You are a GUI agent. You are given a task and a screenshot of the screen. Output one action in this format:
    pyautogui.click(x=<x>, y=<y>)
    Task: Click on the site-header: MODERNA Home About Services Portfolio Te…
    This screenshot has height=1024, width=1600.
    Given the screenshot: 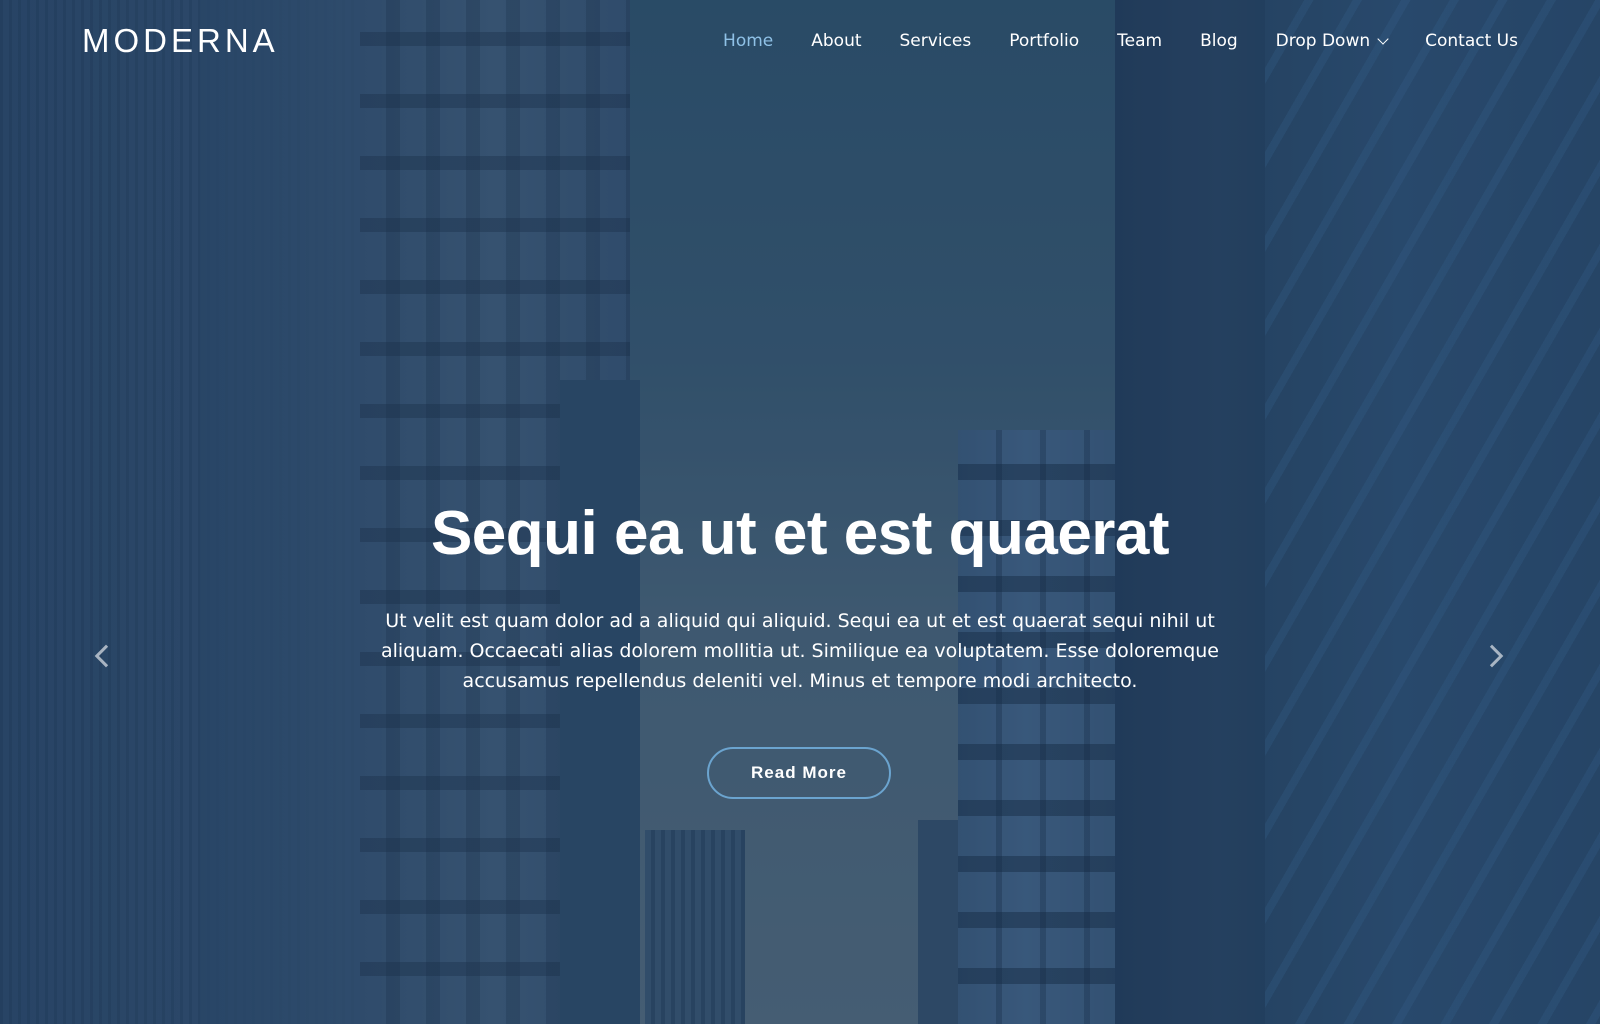 What is the action you would take?
    pyautogui.click(x=800, y=41)
    